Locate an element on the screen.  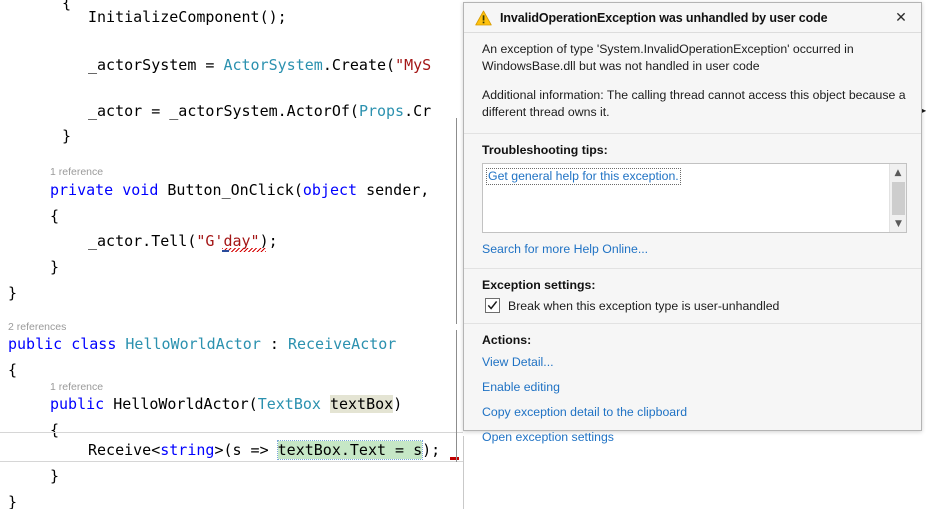
quick-action-marker is located at coordinates (225, 251).